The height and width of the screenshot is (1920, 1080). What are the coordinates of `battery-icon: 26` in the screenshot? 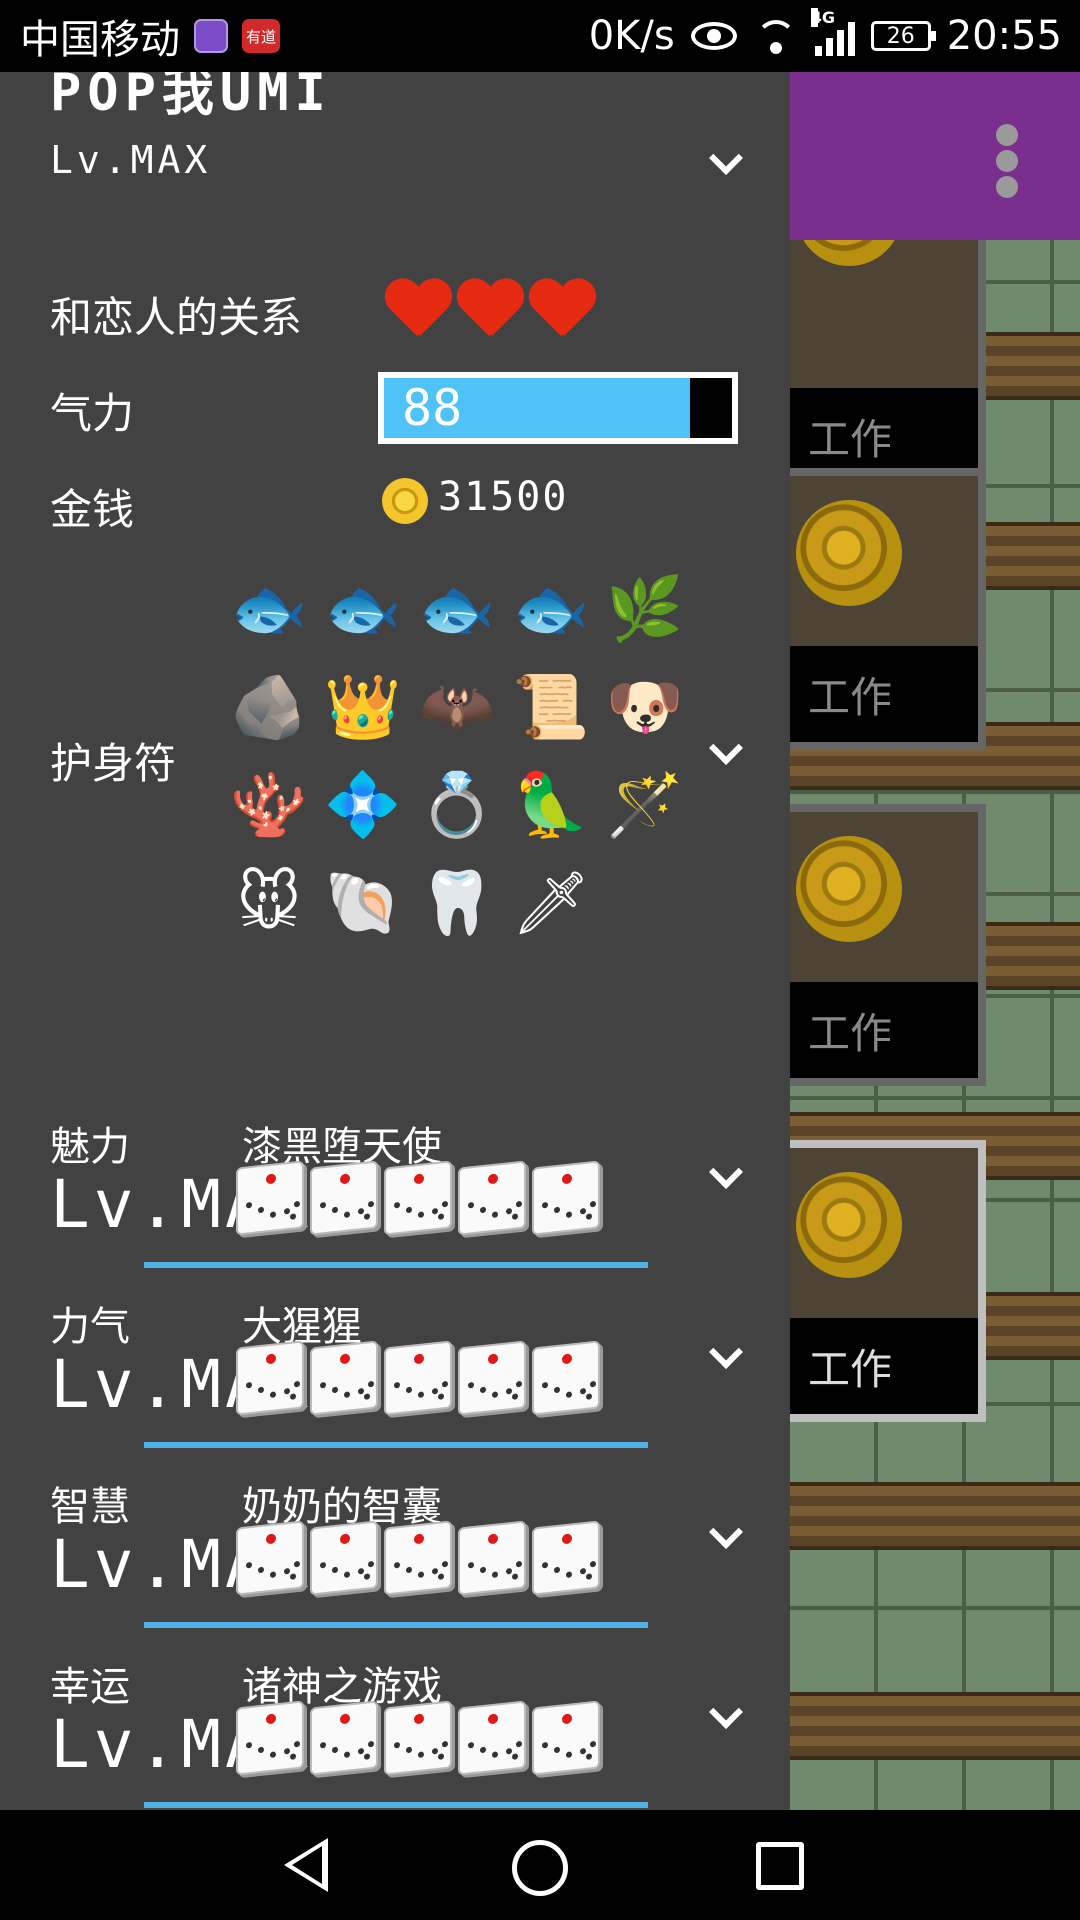 It's located at (903, 36).